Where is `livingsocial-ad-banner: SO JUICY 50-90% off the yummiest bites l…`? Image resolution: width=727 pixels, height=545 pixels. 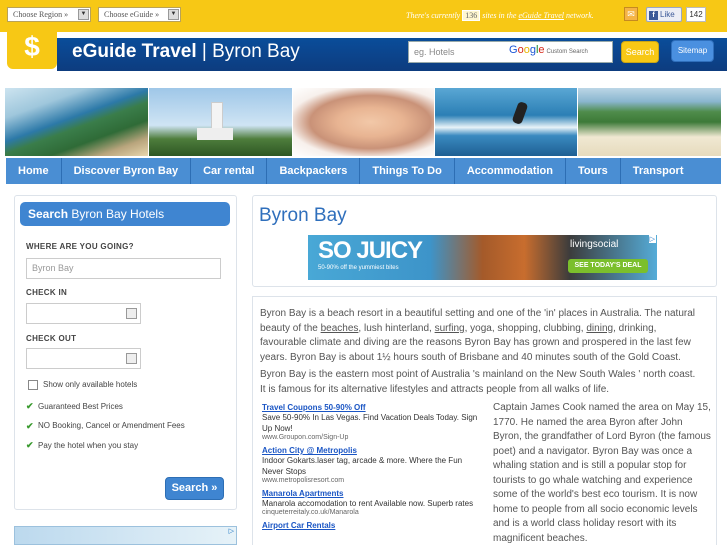 livingsocial-ad-banner: SO JUICY 50-90% off the yummiest bites l… is located at coordinates (482, 257).